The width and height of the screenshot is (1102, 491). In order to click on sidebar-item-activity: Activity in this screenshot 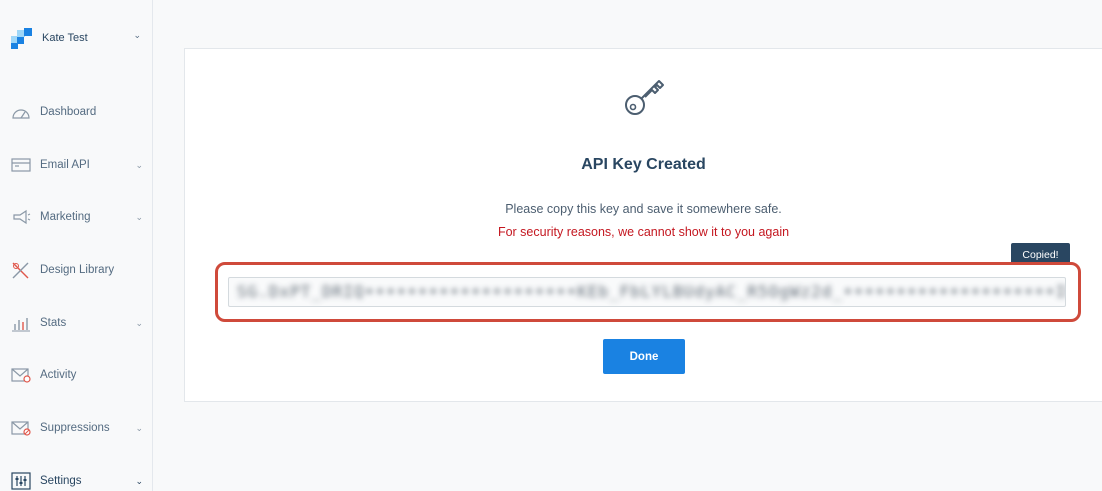, I will do `click(76, 375)`.